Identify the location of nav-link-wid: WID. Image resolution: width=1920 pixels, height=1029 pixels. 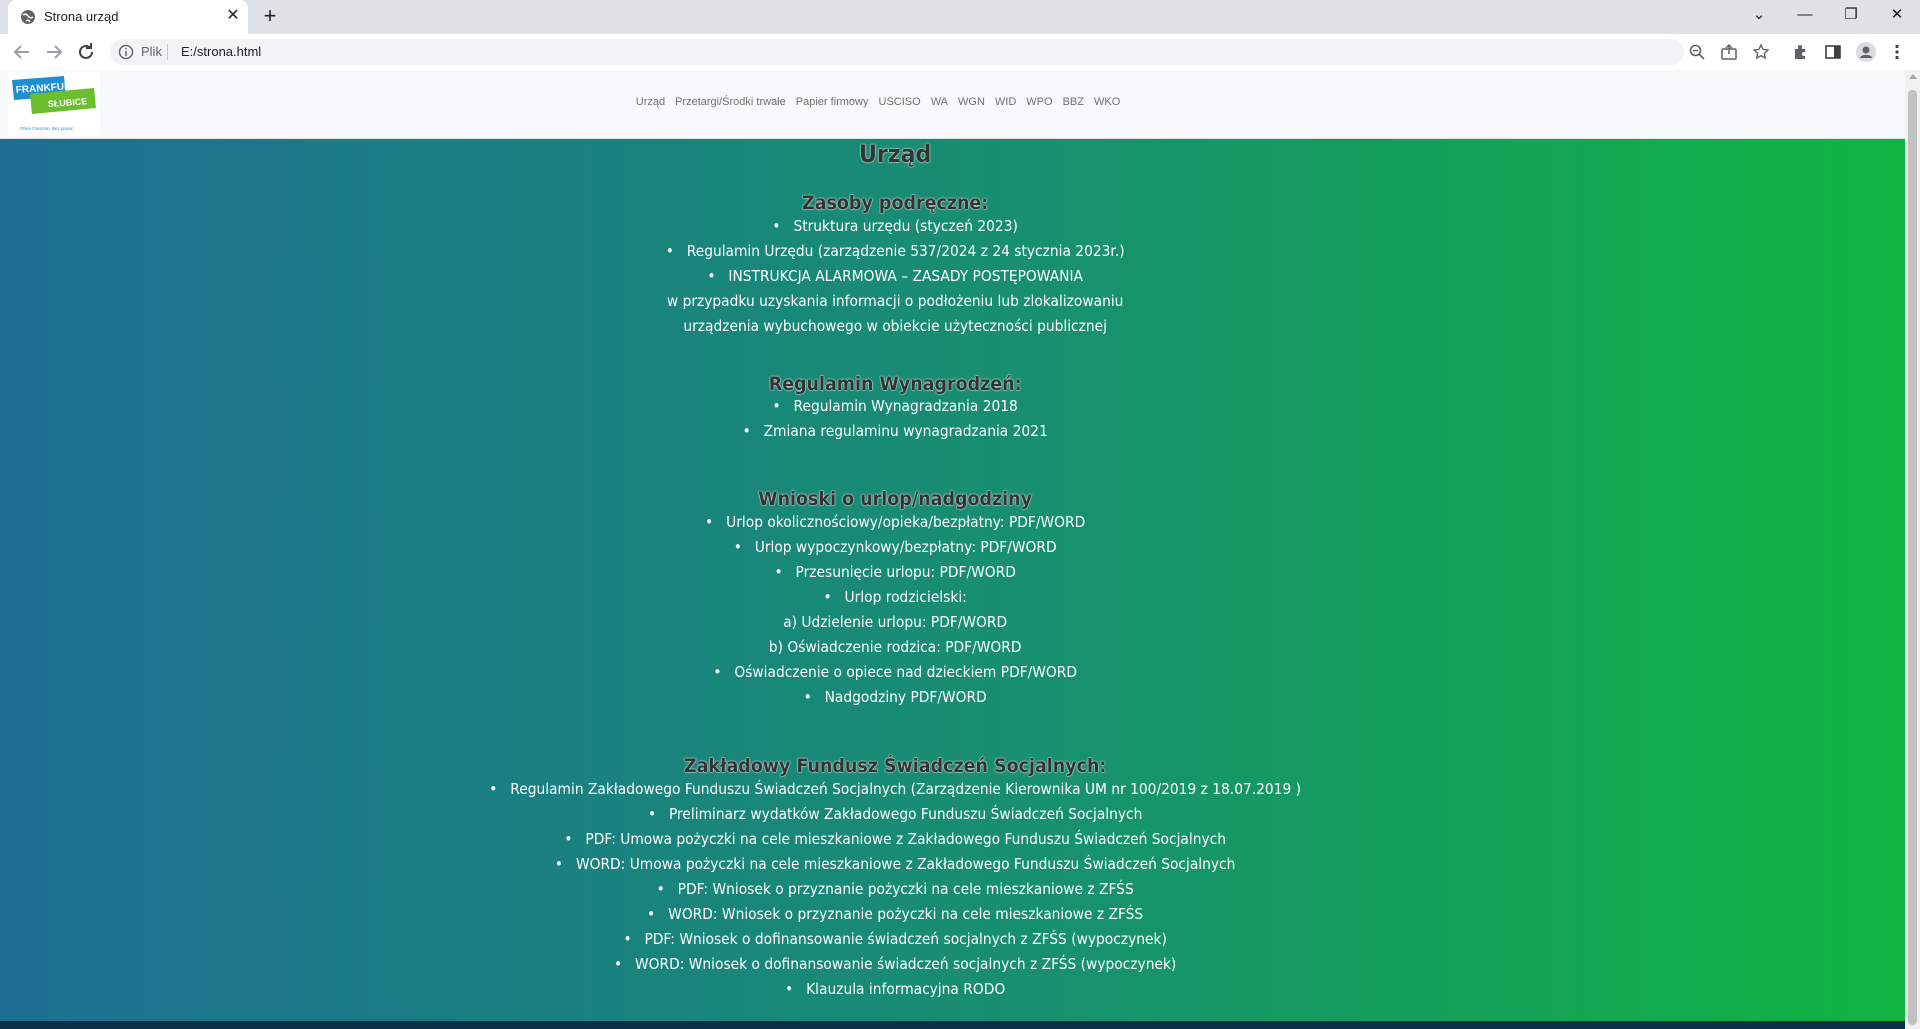
(1005, 102).